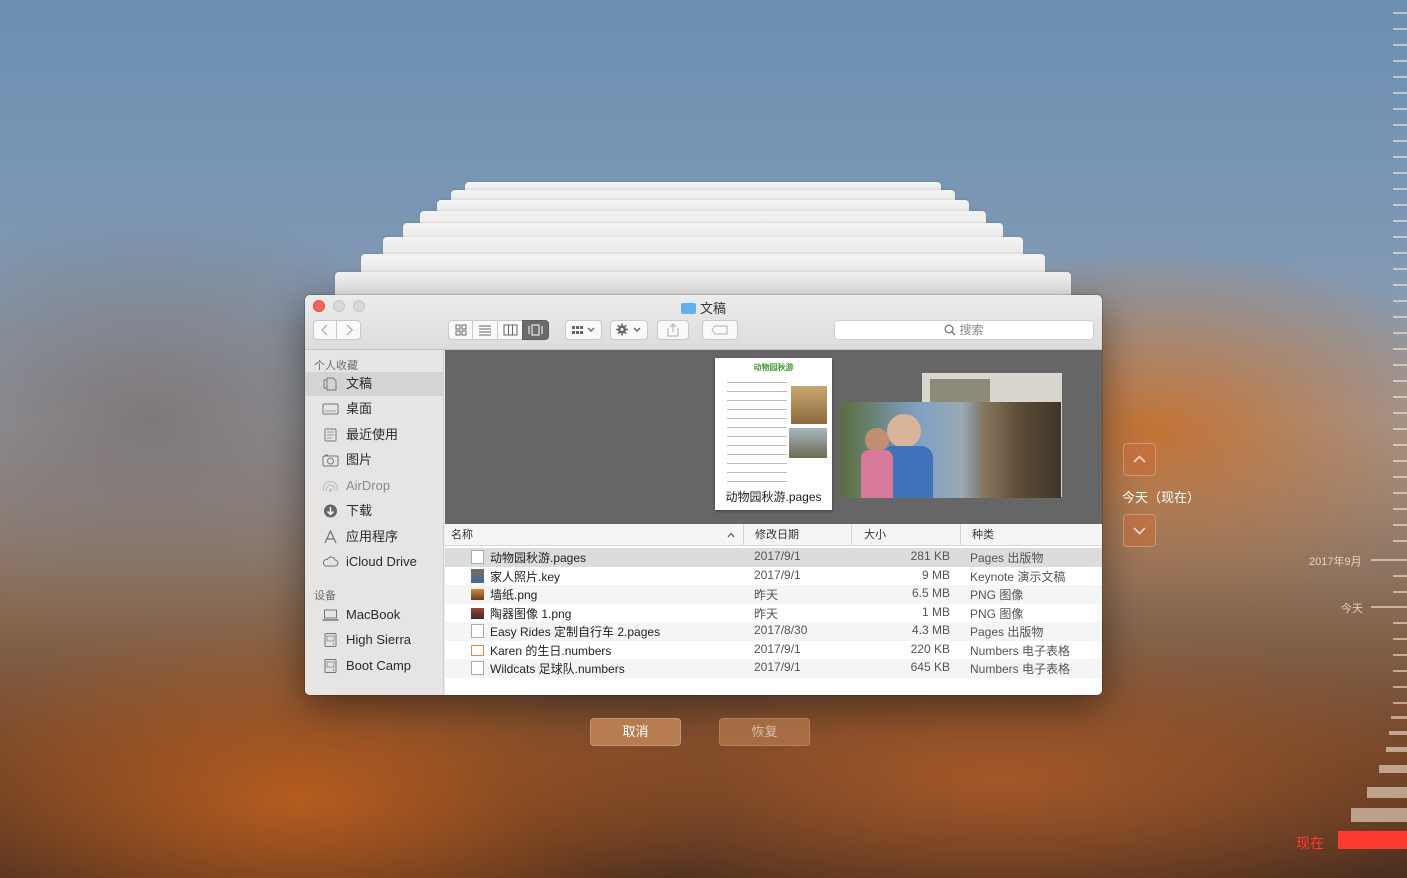  What do you see at coordinates (720, 330) in the screenshot?
I see `tag-button` at bounding box center [720, 330].